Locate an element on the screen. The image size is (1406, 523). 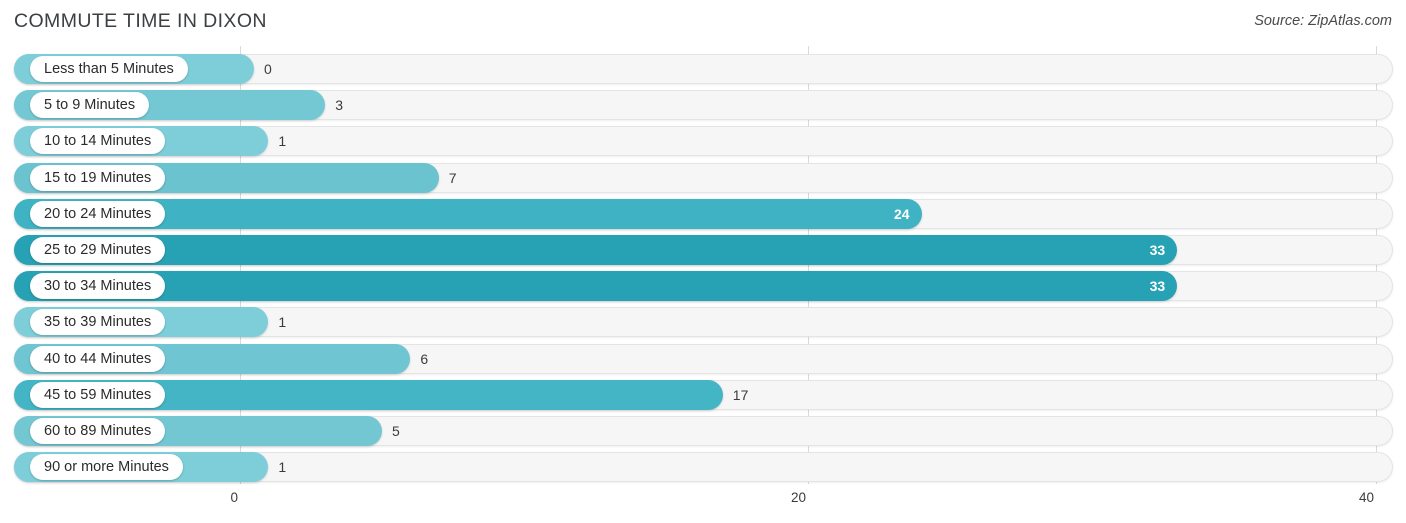
axis-tick-label: 40 is located at coordinates (1366, 497).